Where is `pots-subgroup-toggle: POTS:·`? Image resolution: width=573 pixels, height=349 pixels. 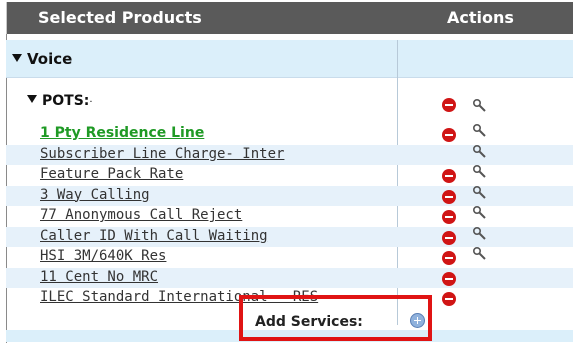 pots-subgroup-toggle: POTS:· is located at coordinates (60, 101).